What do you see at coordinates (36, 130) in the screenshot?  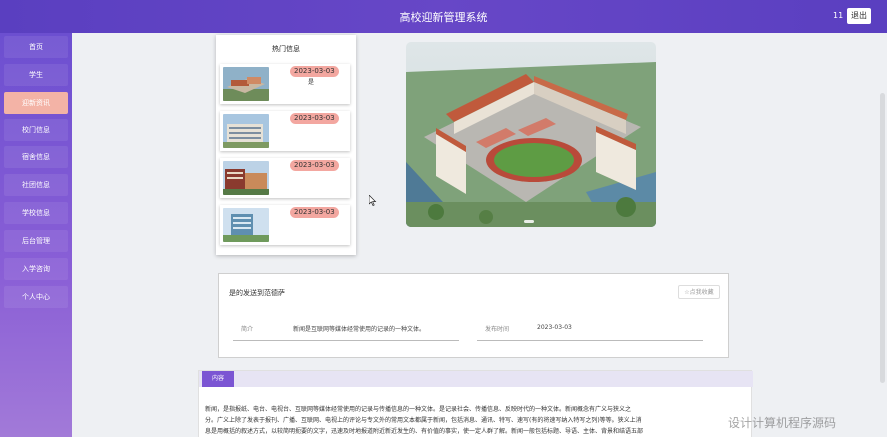 I see `sidebar-item-gate-info: 校门信息` at bounding box center [36, 130].